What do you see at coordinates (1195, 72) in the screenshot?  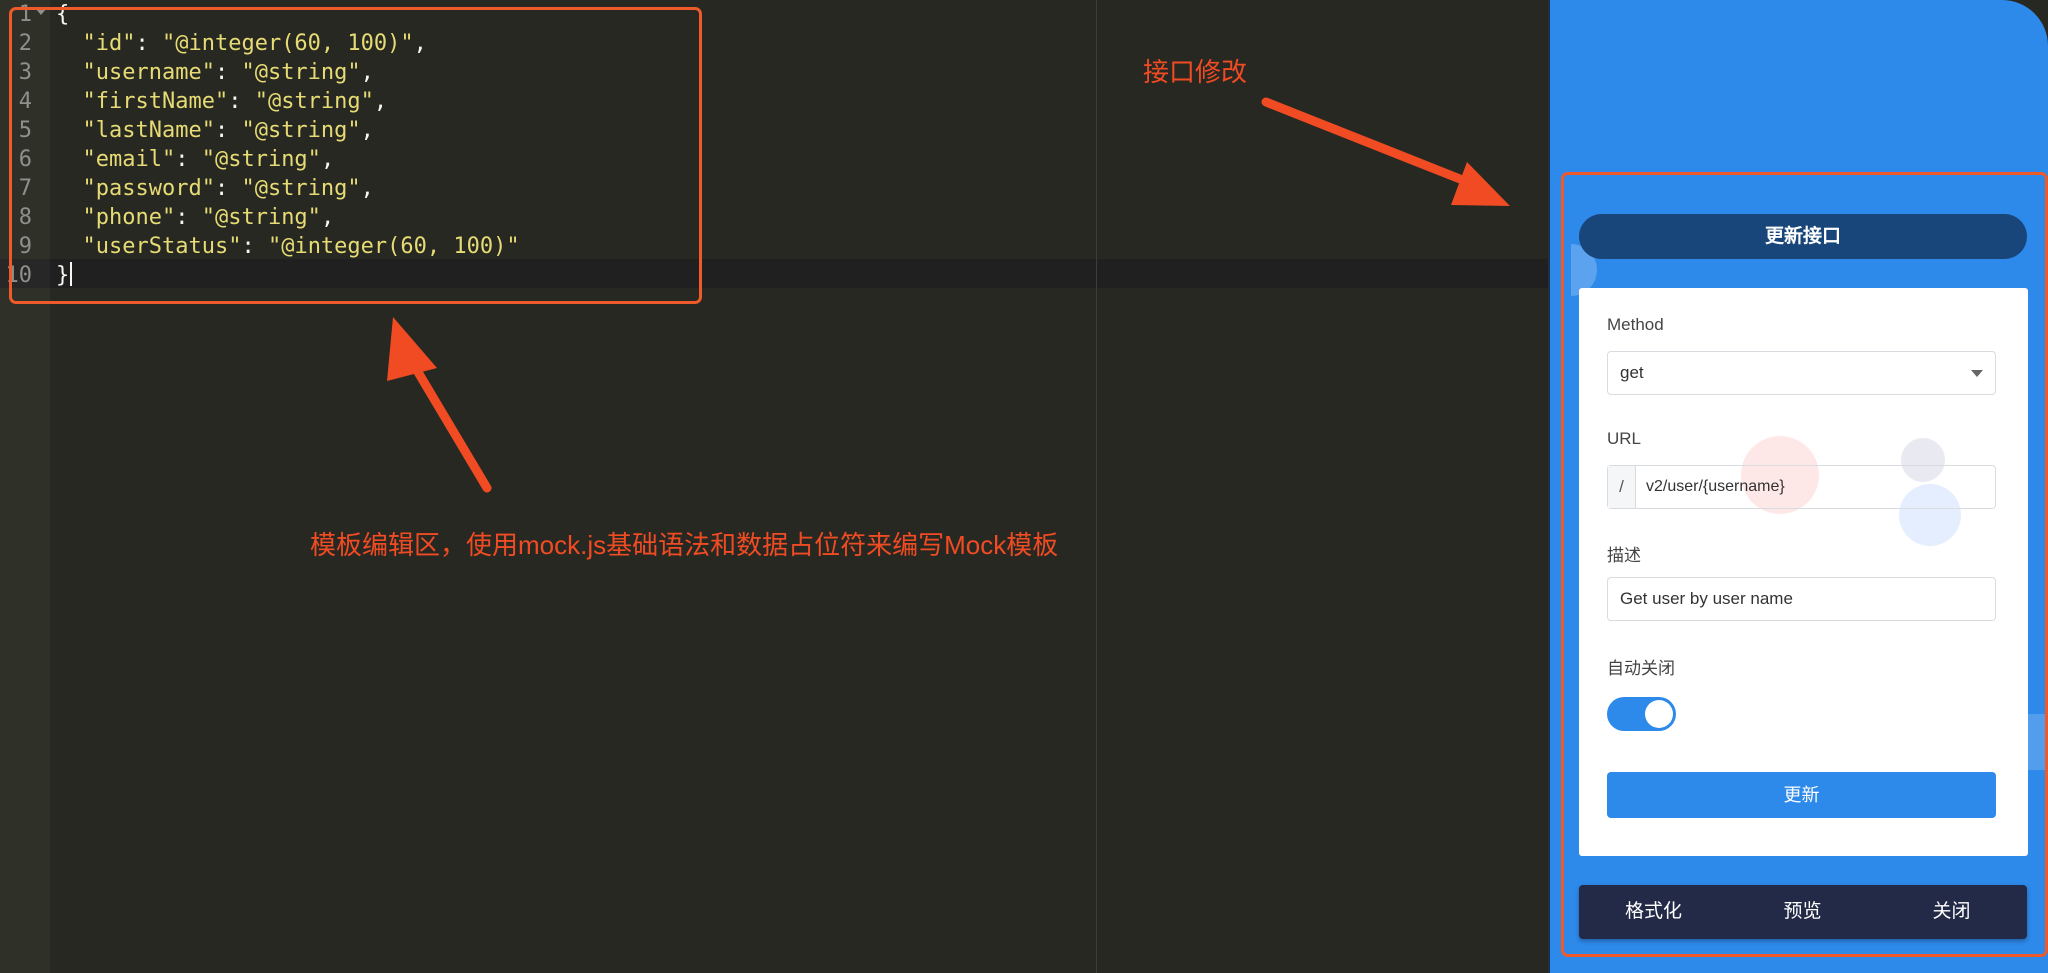 I see `panel-annotation: 接口修改` at bounding box center [1195, 72].